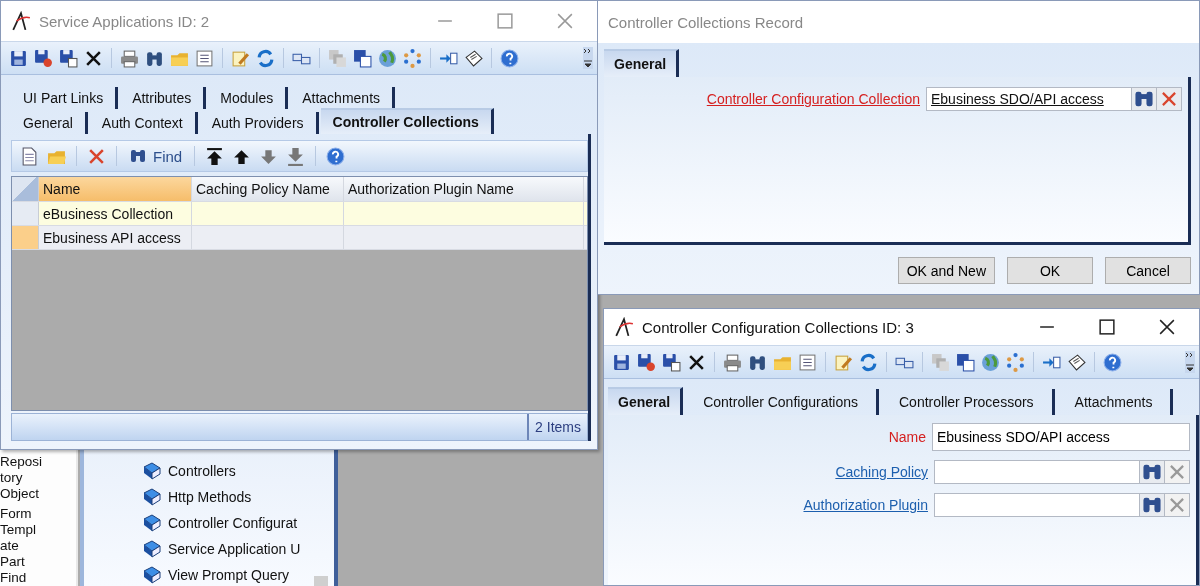 This screenshot has width=1200, height=586. Describe the element at coordinates (1061, 437) in the screenshot. I see `text-field: Ebusiness SDO/API access` at that location.